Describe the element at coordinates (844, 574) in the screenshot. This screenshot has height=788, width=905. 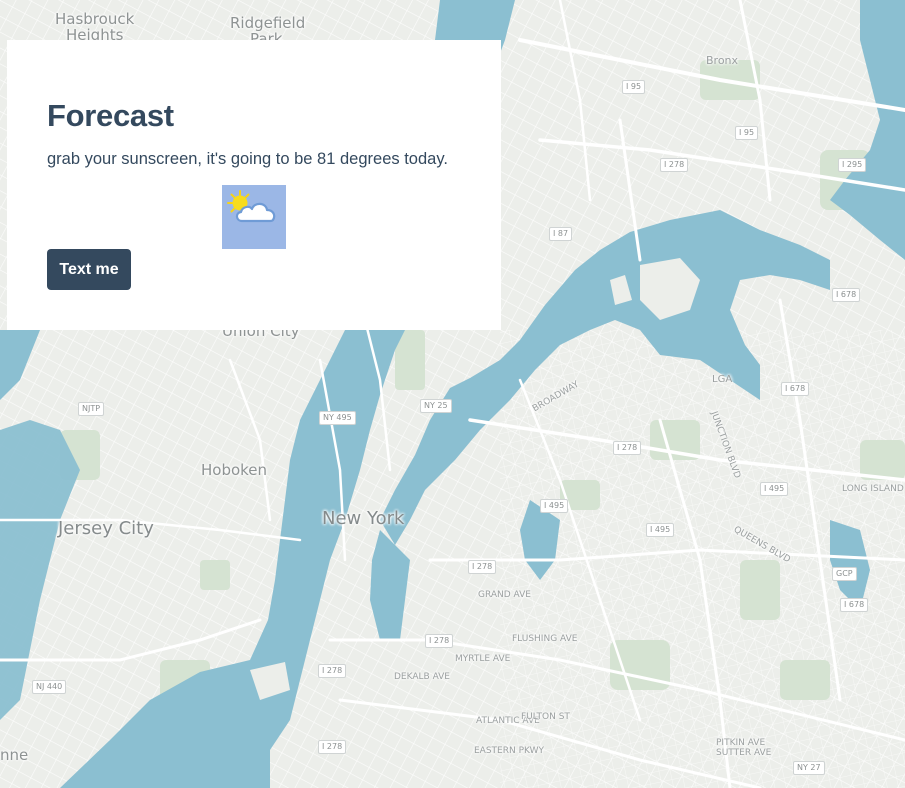
I see `highway-shield: GCP` at that location.